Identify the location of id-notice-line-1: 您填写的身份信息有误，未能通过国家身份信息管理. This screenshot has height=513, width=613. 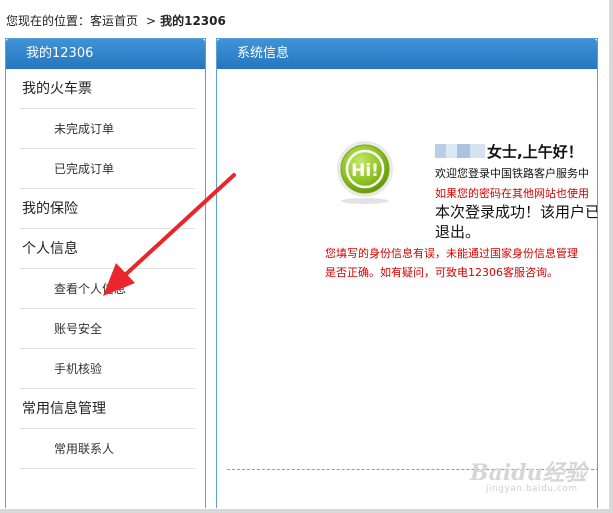
(451, 253).